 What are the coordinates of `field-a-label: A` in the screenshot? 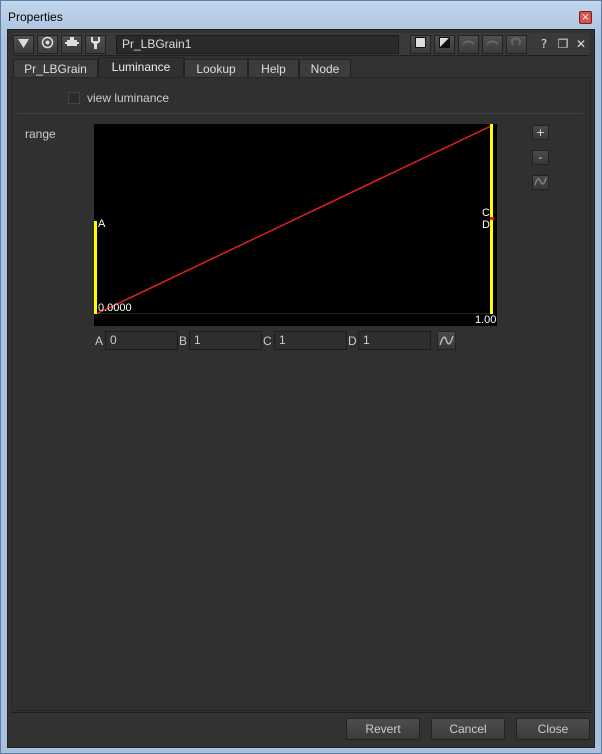 It's located at (99, 341).